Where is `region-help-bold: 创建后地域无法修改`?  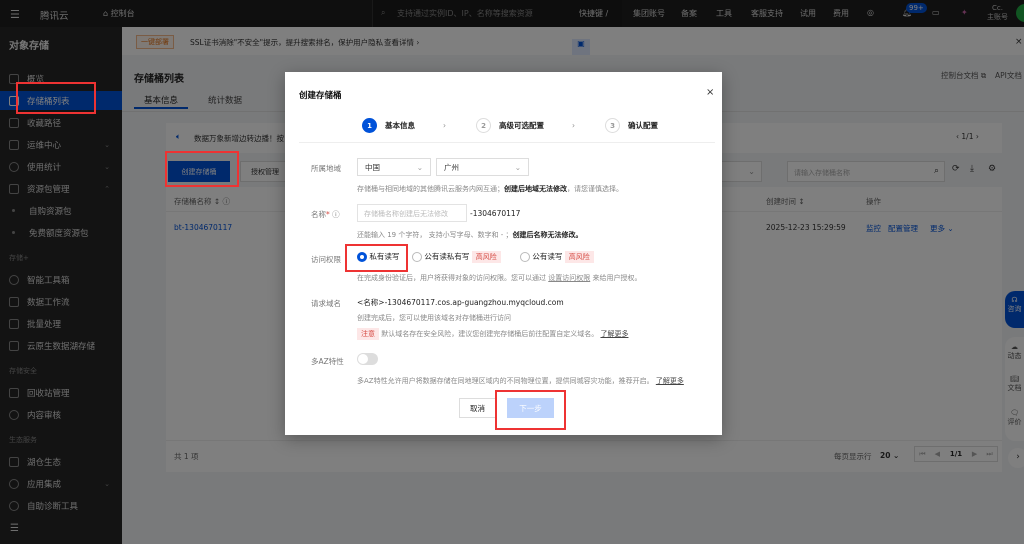 region-help-bold: 创建后地域无法修改 is located at coordinates (535, 189).